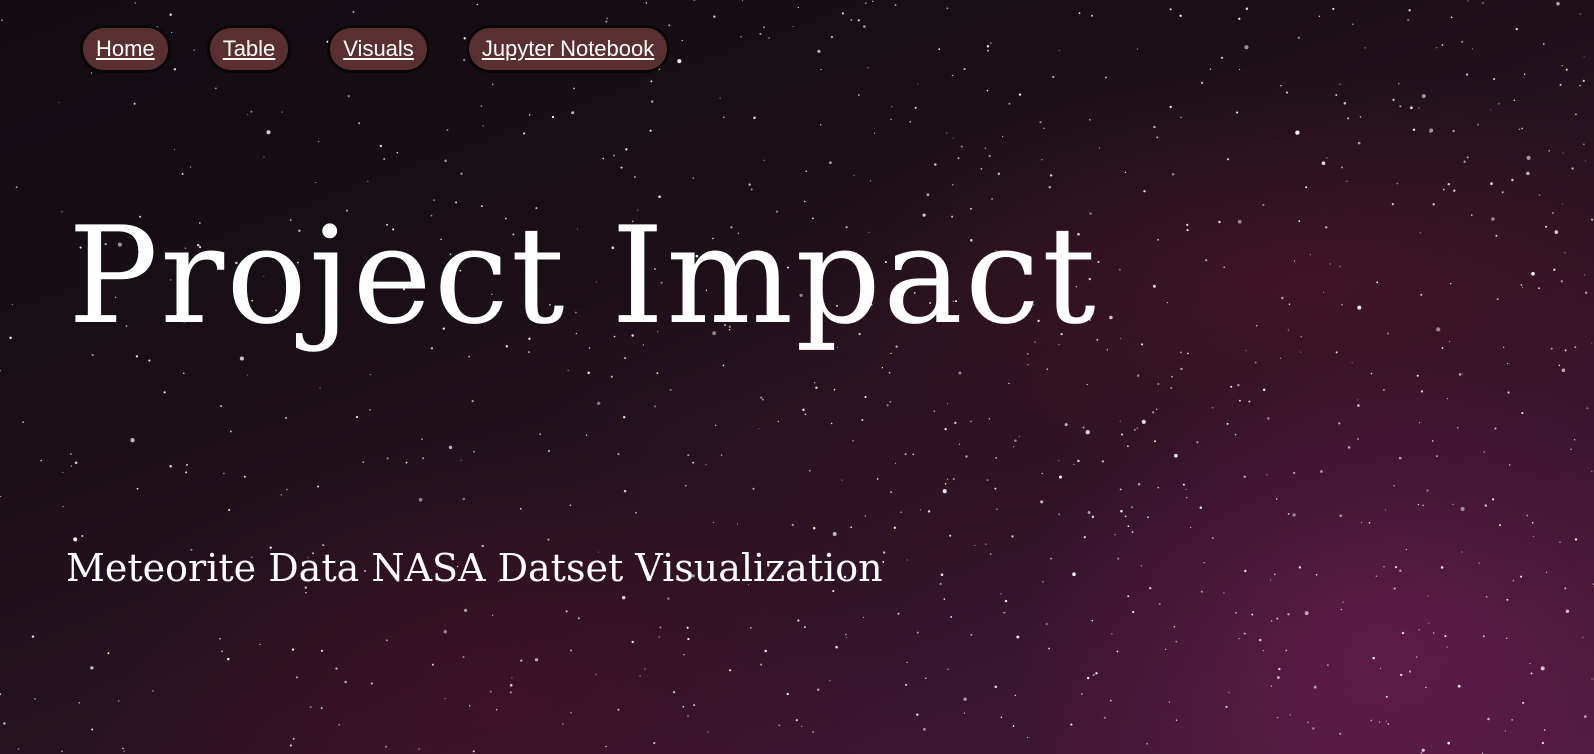 Image resolution: width=1594 pixels, height=754 pixels. I want to click on page-subtitle: Meteorite Data NASA Datset Visualization, so click(474, 568).